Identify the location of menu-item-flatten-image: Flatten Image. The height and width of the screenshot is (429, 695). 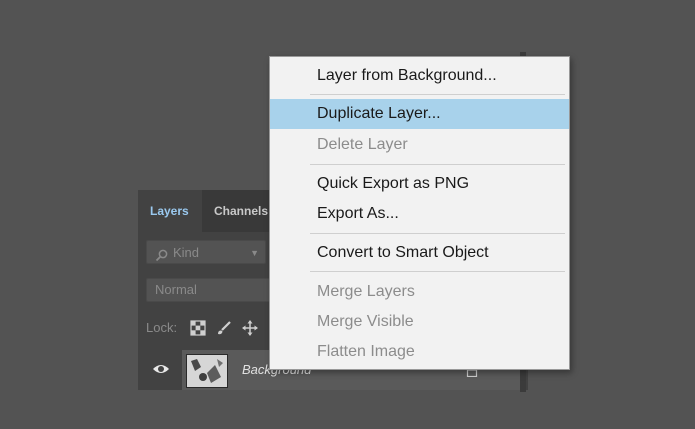
(419, 352).